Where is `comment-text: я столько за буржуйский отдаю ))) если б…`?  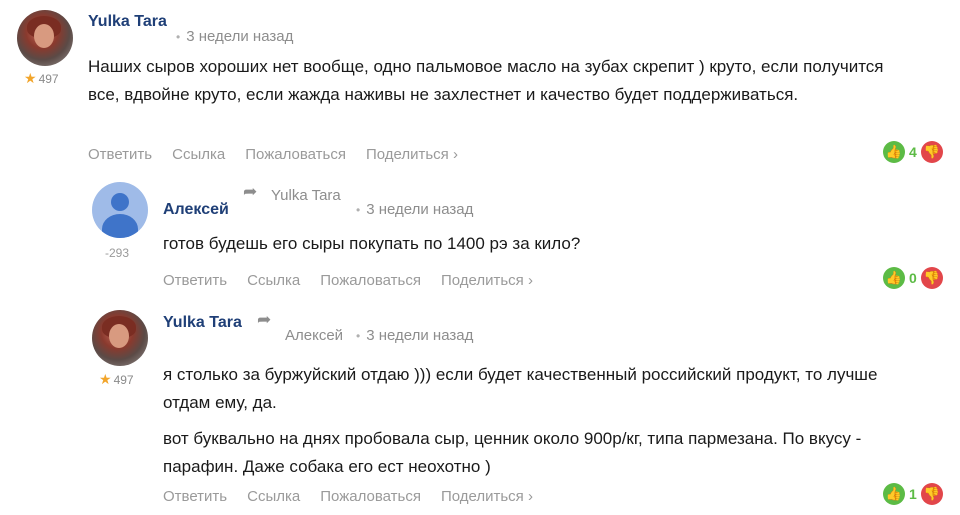 comment-text: я столько за буржуйский отдаю ))) если б… is located at coordinates (520, 388).